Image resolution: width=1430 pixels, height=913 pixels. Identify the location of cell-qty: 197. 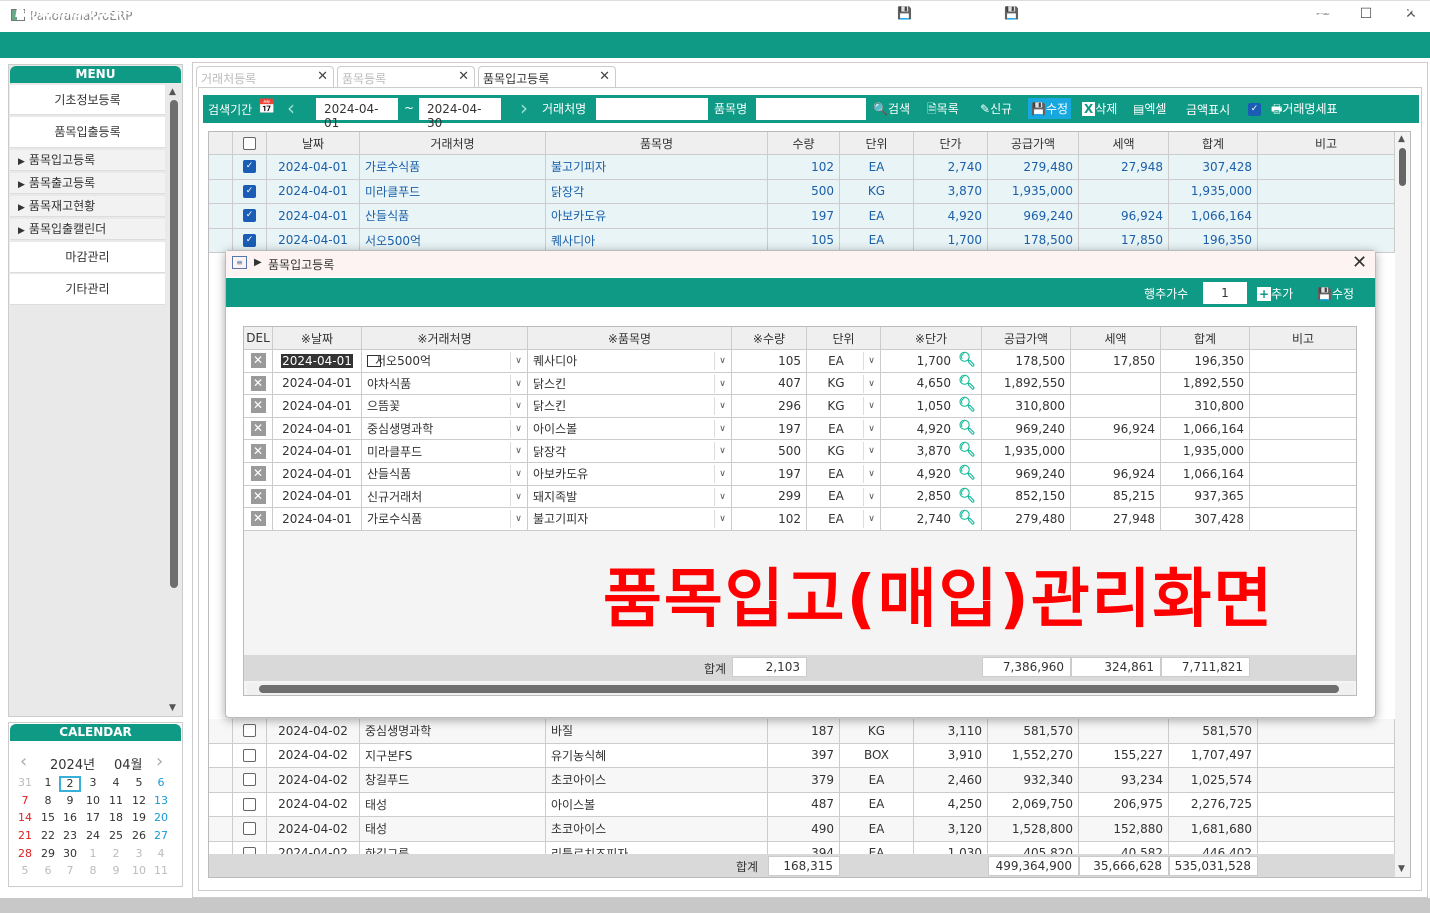
(769, 474).